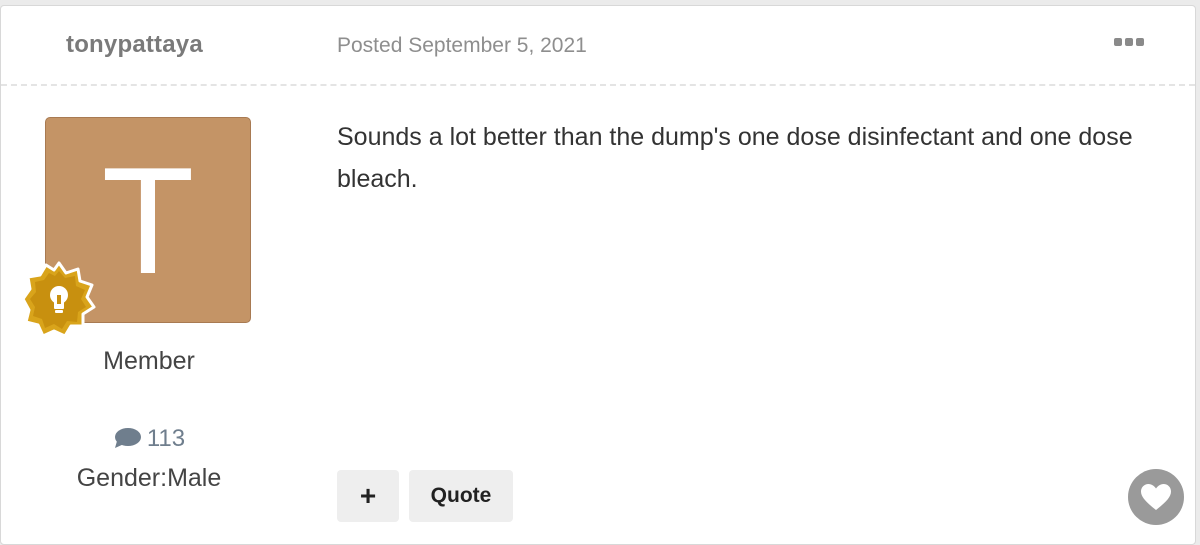 This screenshot has height=545, width=1200. What do you see at coordinates (127, 438) in the screenshot?
I see `speech-bubble-icon` at bounding box center [127, 438].